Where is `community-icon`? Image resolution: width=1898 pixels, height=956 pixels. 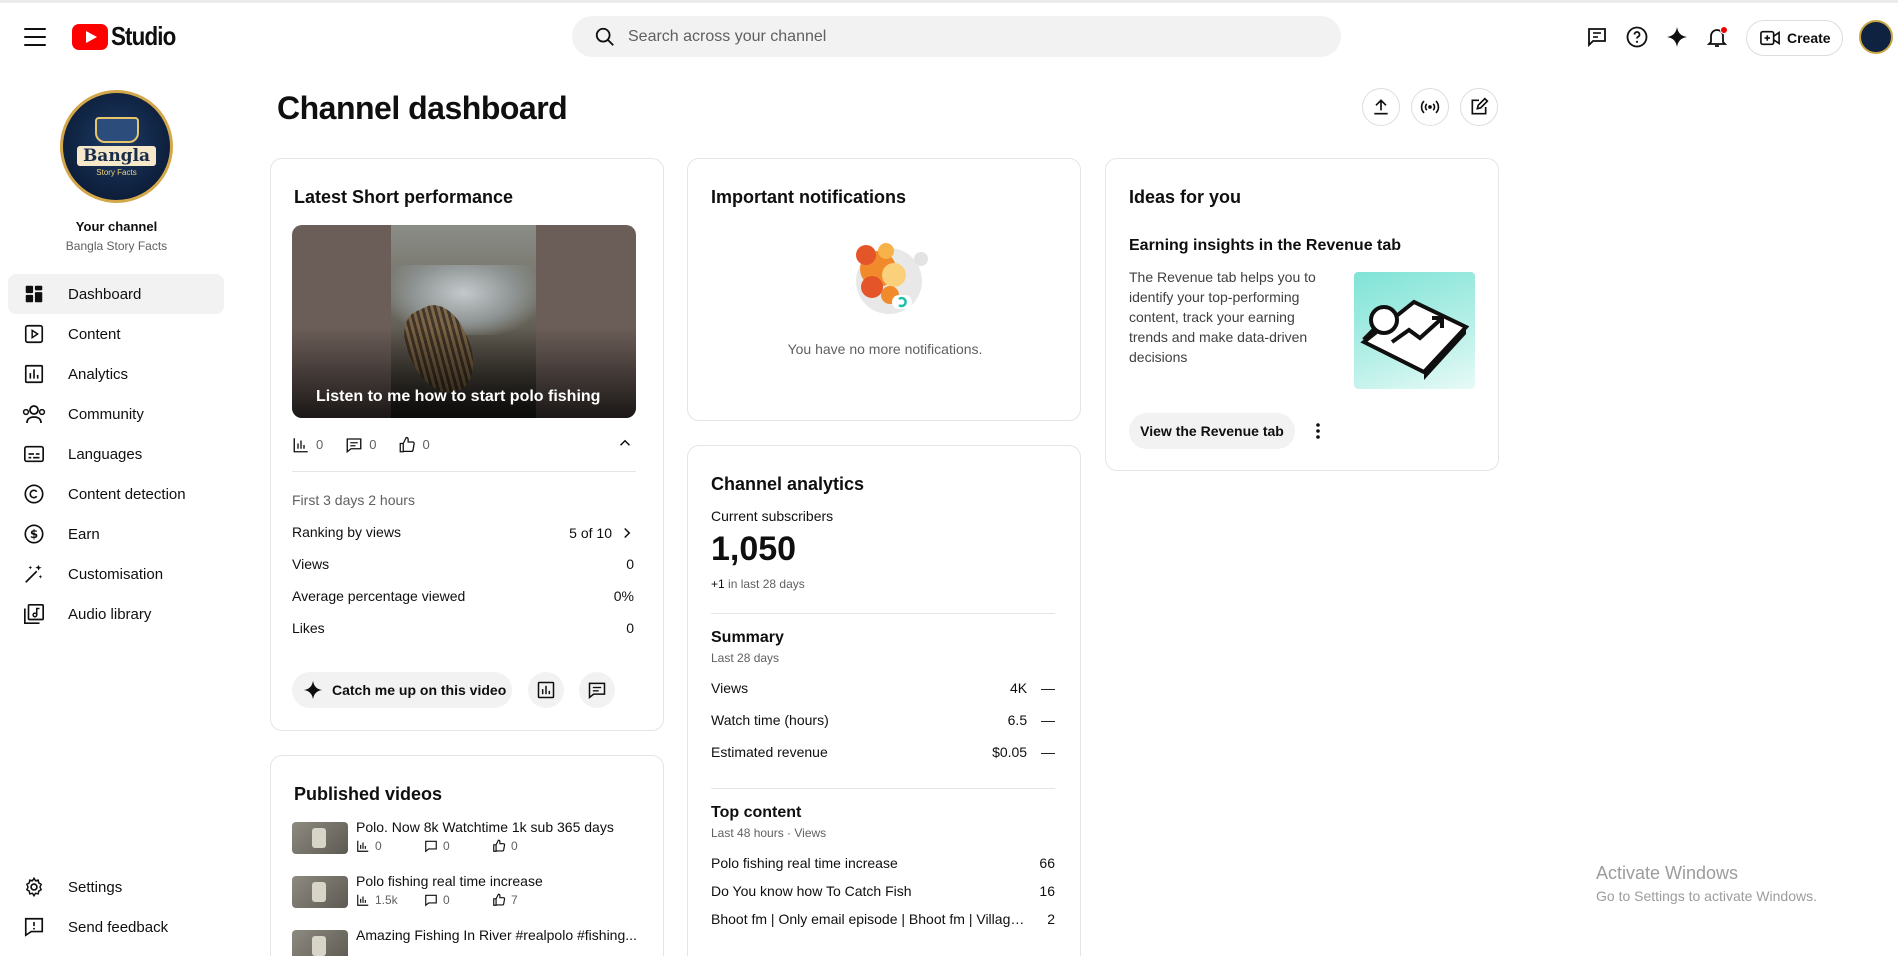 community-icon is located at coordinates (34, 414).